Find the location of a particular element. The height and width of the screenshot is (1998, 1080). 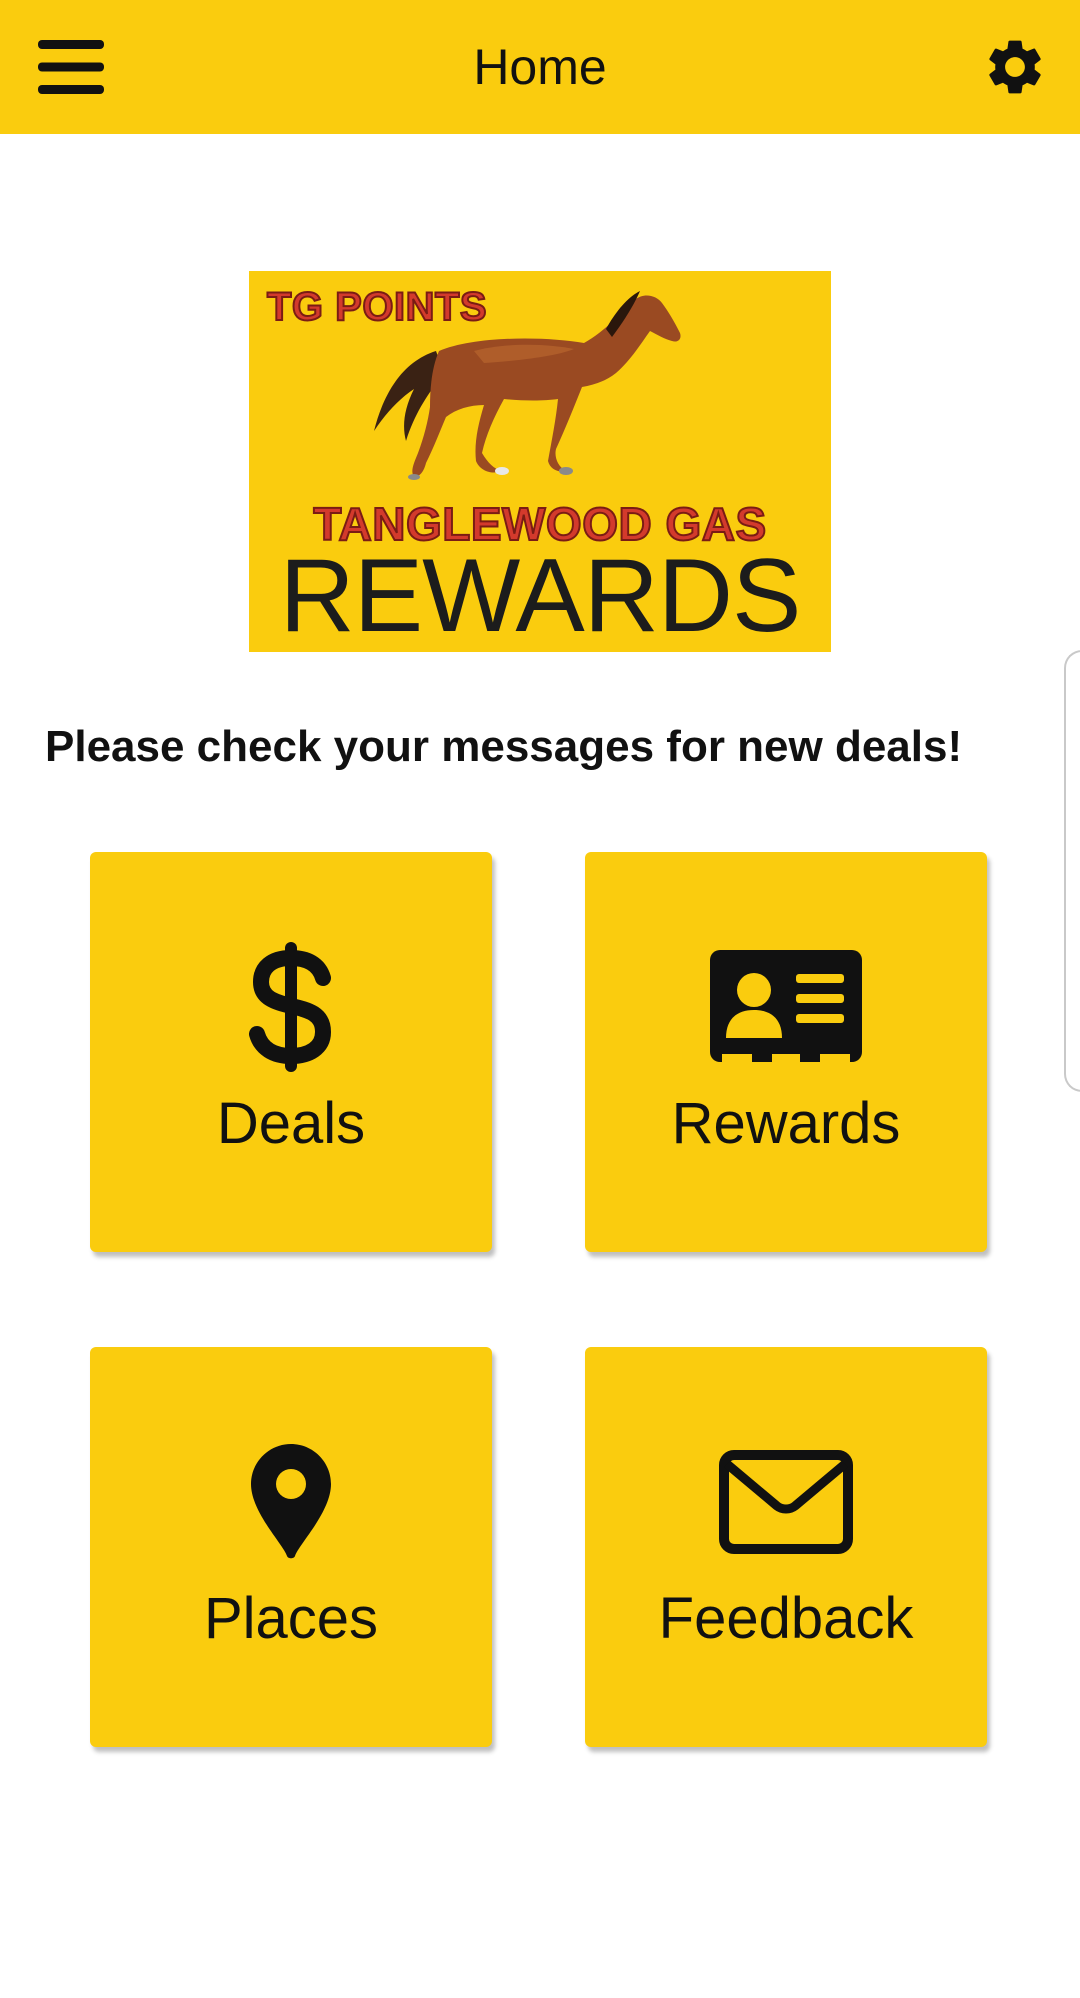

tg-points-logo: TG POINTS TANGLEWOOD GAS REWARDS is located at coordinates (540, 461).